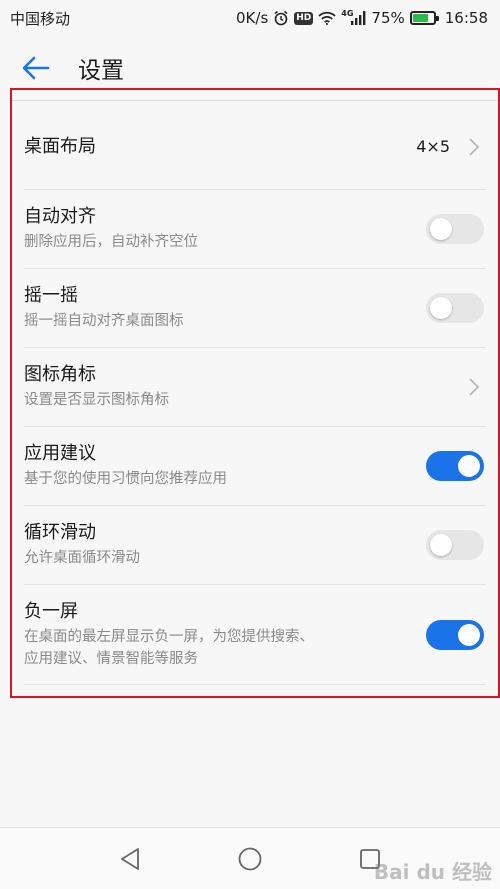 This screenshot has width=500, height=889. What do you see at coordinates (60, 374) in the screenshot?
I see `setting-title: 图标角标` at bounding box center [60, 374].